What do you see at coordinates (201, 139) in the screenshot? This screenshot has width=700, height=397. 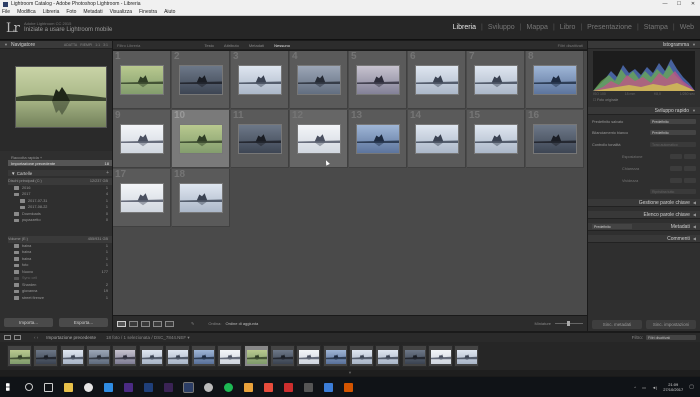 I see `grid-cell: 10` at bounding box center [201, 139].